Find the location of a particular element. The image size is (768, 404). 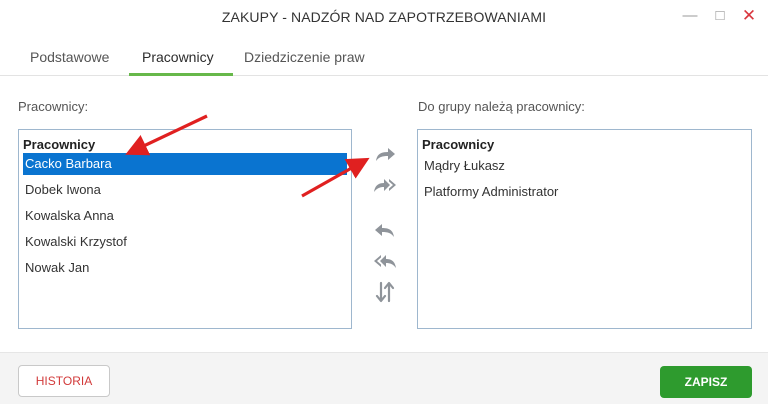

available-workers-label: Pracownicy: is located at coordinates (53, 106).